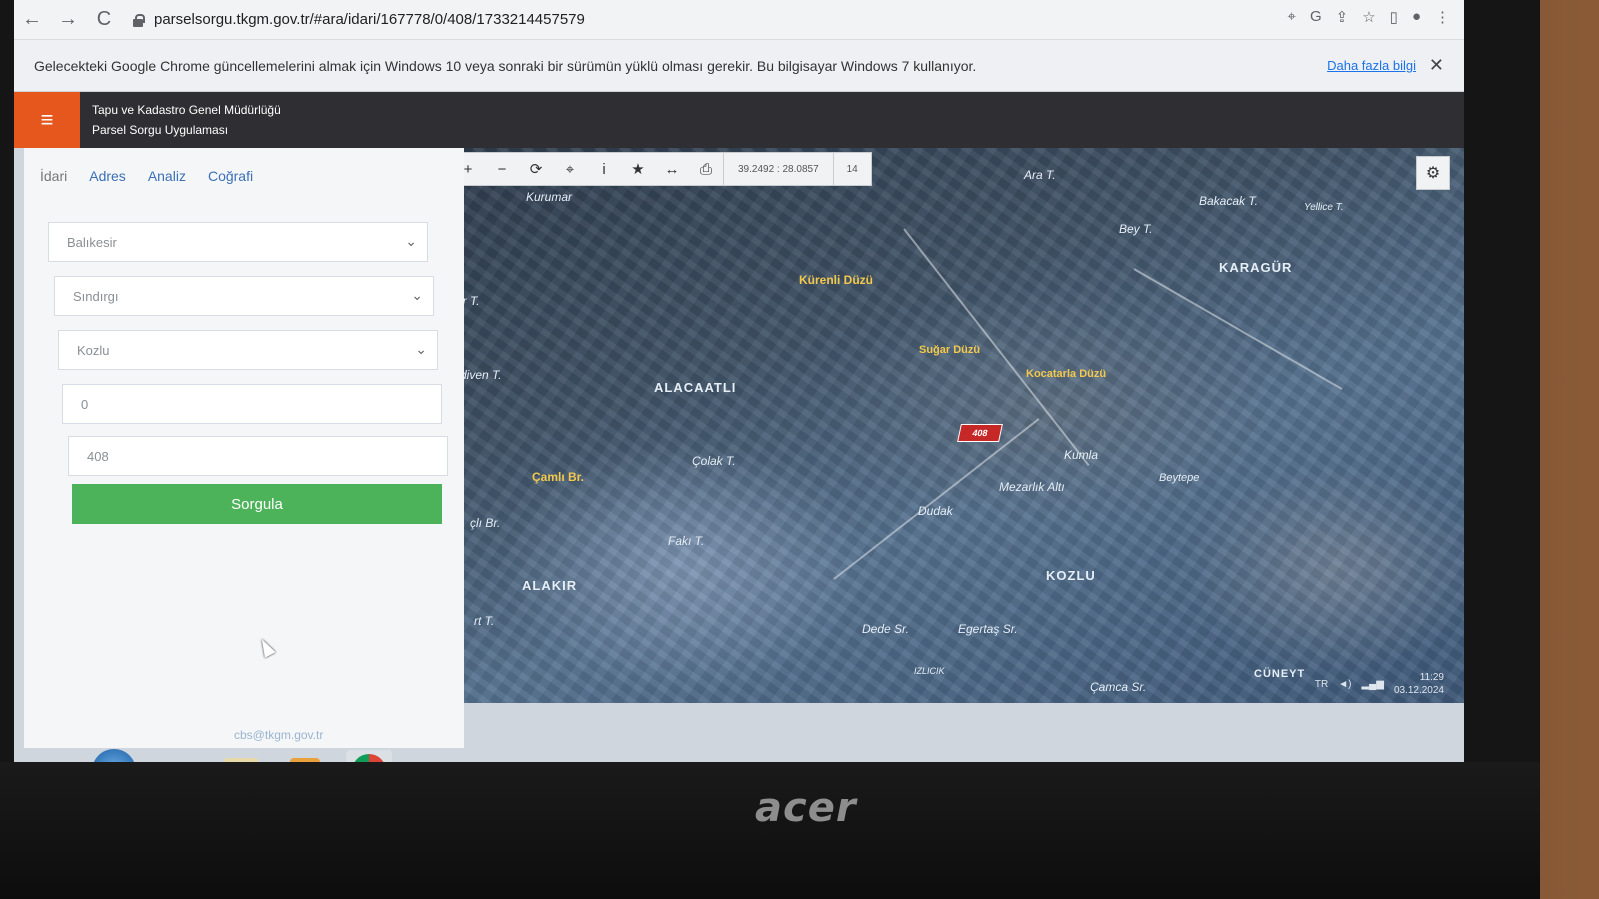 The image size is (1599, 899). Describe the element at coordinates (1419, 684) in the screenshot. I see `clock: 11:29 03.12.2024` at that location.